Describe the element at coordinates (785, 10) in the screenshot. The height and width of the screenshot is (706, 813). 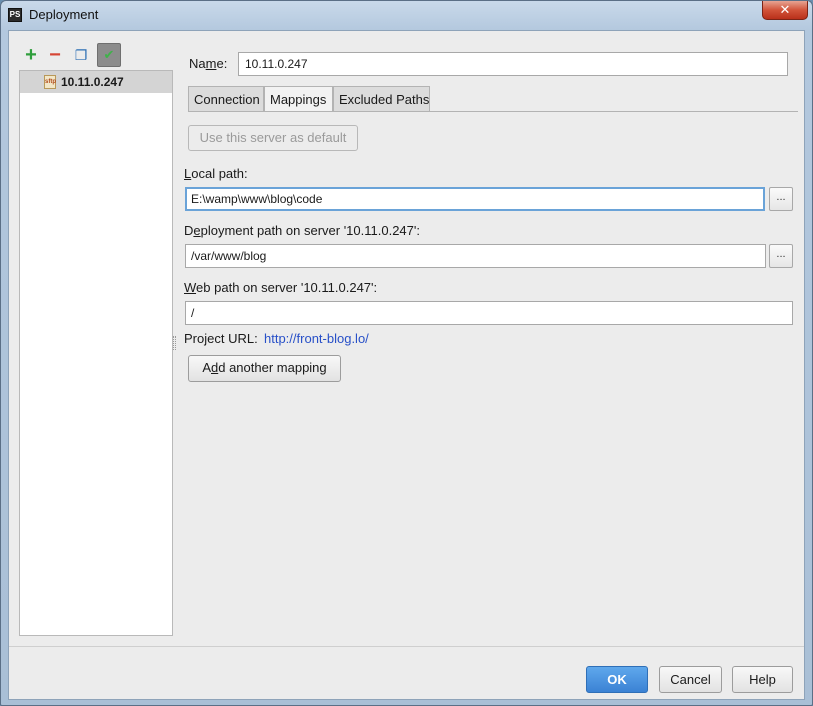
I see `close-button: ✕` at that location.